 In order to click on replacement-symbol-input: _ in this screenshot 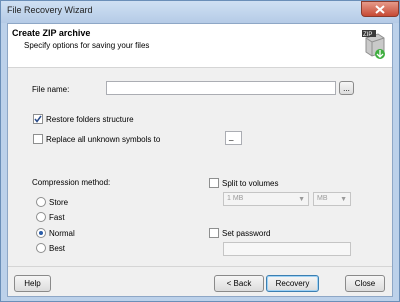, I will do `click(233, 138)`.